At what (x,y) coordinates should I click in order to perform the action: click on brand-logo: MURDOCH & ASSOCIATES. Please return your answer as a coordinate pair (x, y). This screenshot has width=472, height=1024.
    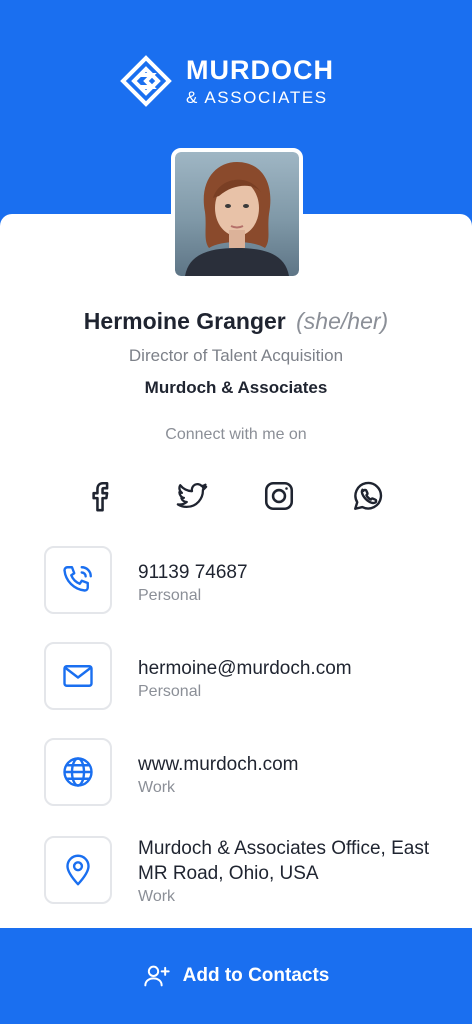
    Looking at the image, I should click on (227, 81).